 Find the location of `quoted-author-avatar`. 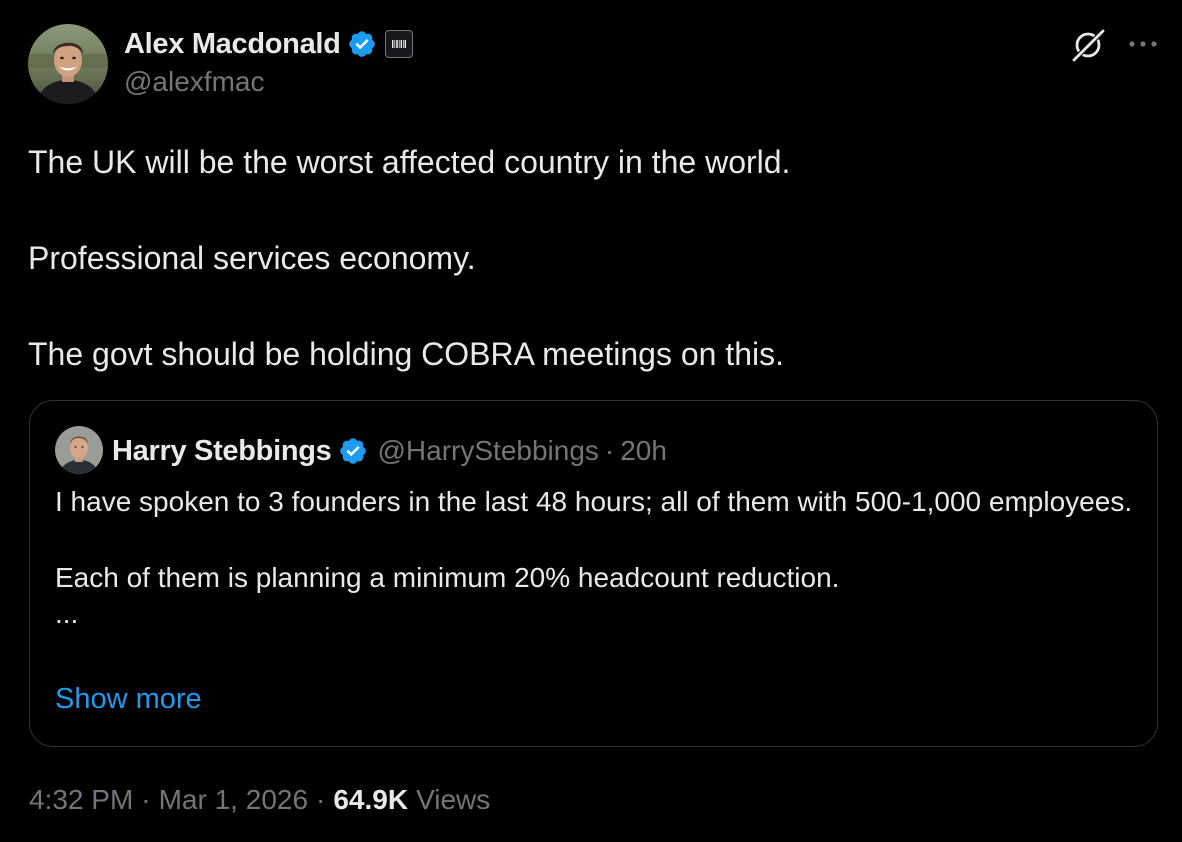

quoted-author-avatar is located at coordinates (79, 450).